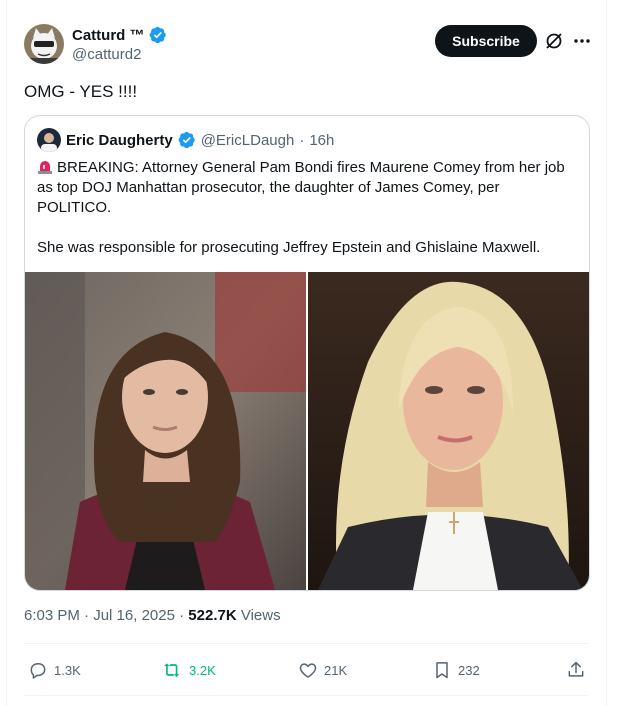 This screenshot has width=632, height=706. Describe the element at coordinates (119, 140) in the screenshot. I see `quoted-author-name: Eric Daugherty` at that location.